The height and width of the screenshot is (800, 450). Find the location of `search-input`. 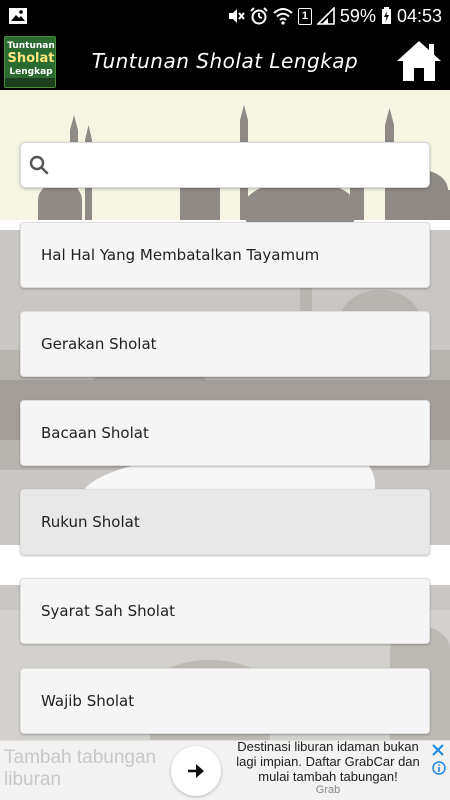

search-input is located at coordinates (243, 165).